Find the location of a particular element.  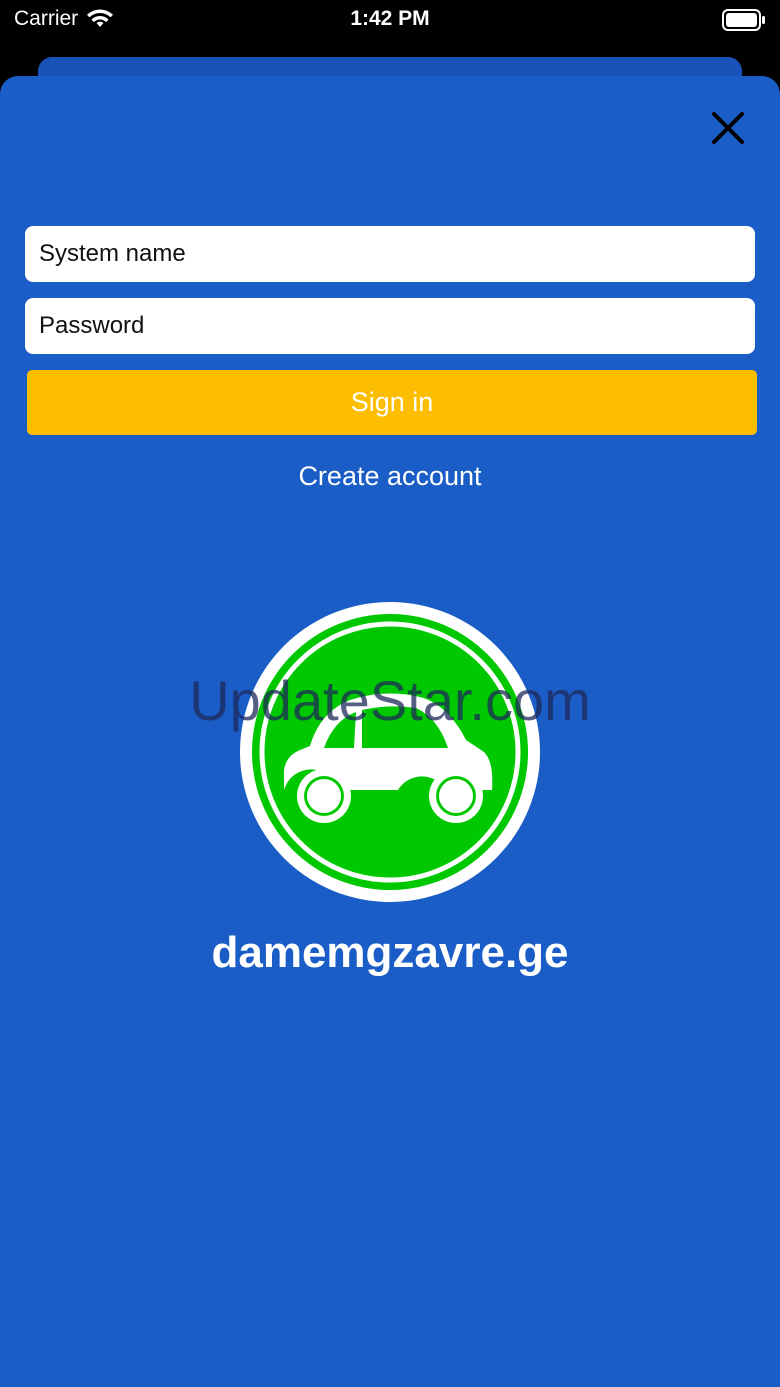

close-icon is located at coordinates (728, 128).